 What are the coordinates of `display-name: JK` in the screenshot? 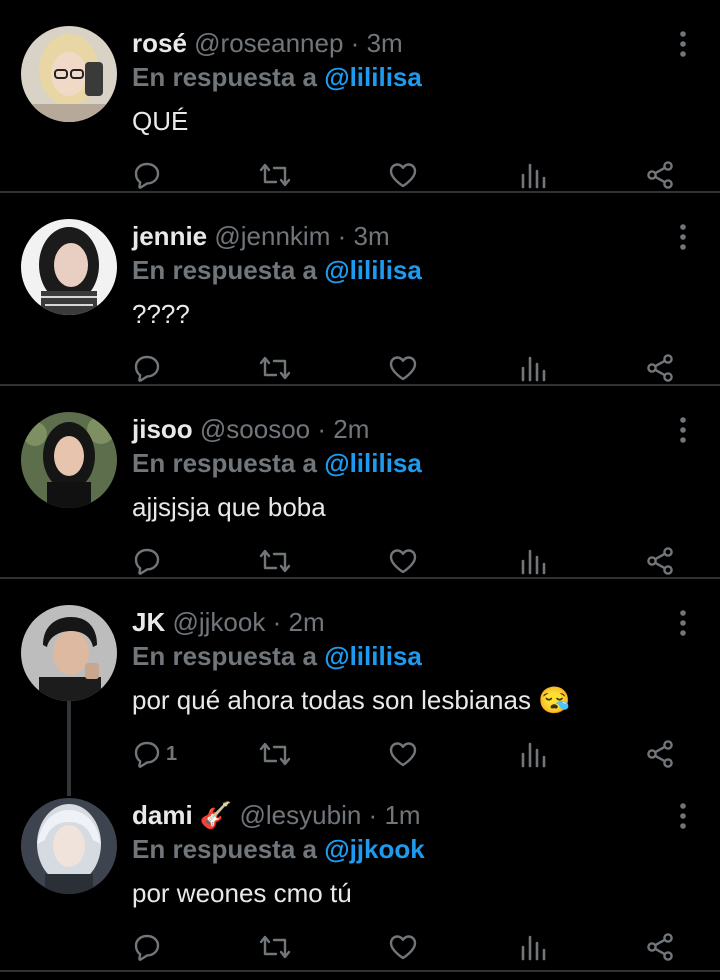 It's located at (148, 622).